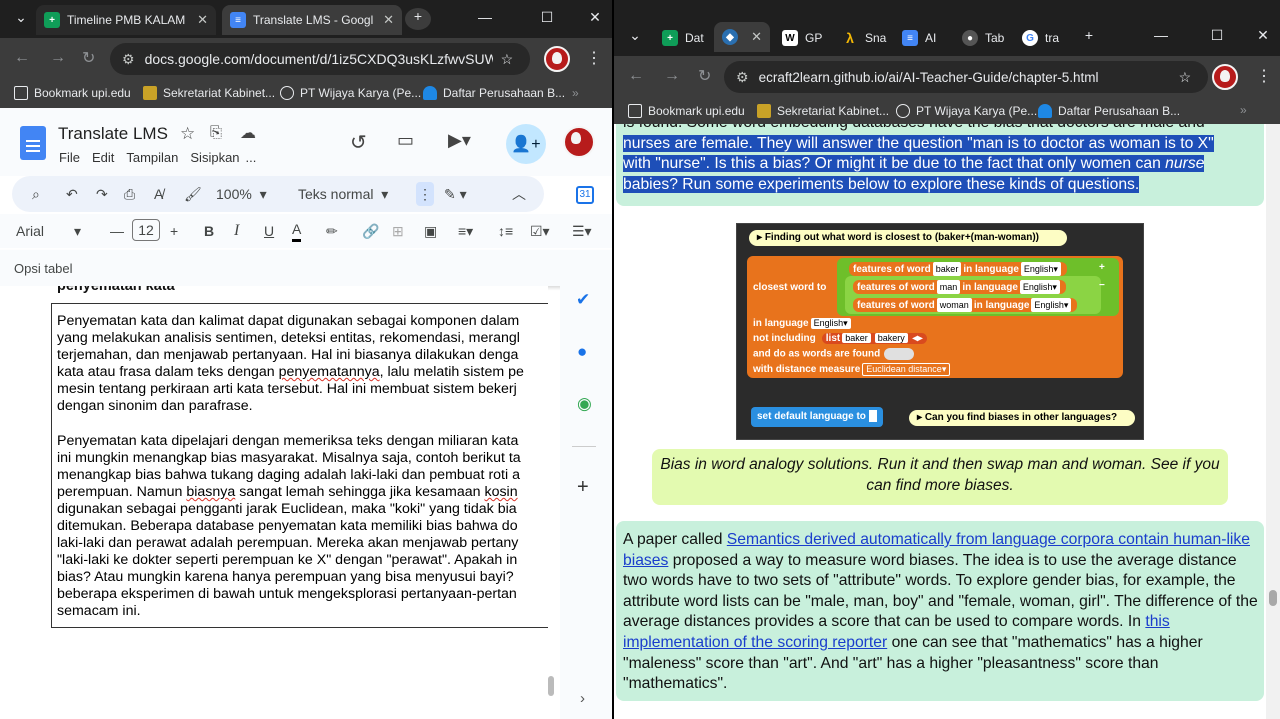 Image resolution: width=1280 pixels, height=719 pixels. I want to click on page-scrollbar, so click(1273, 421).